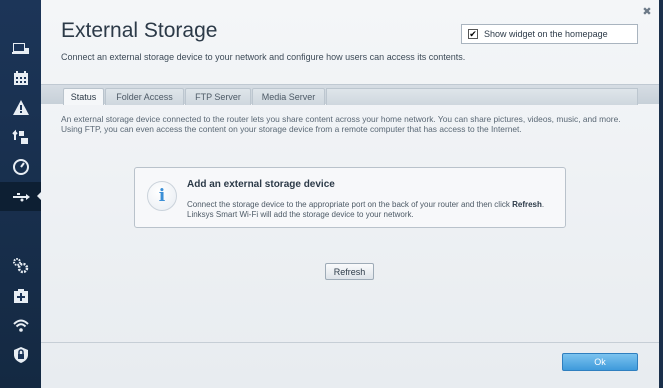 The image size is (663, 388). I want to click on nav-item-security, so click(20, 354).